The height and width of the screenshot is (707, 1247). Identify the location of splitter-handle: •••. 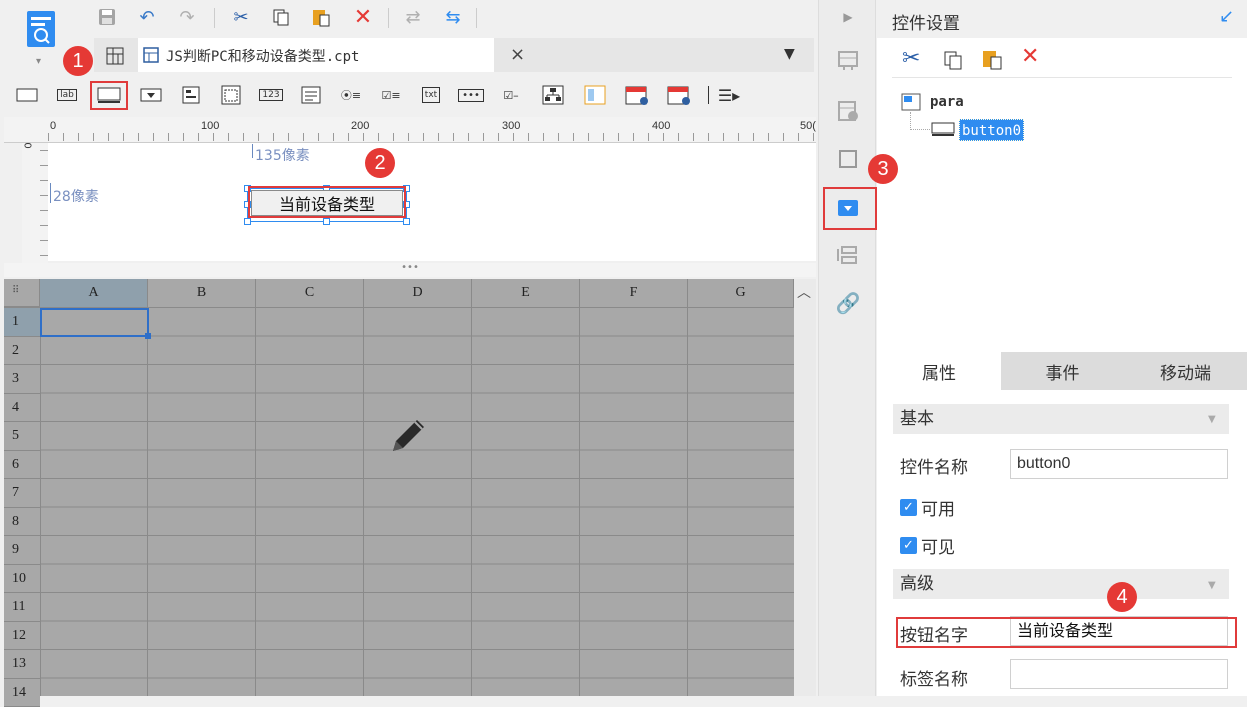
(410, 270).